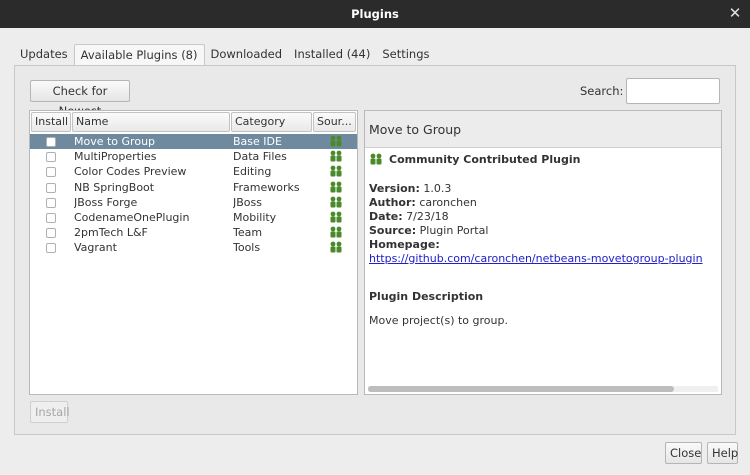 Image resolution: width=750 pixels, height=475 pixels. What do you see at coordinates (438, 320) in the screenshot?
I see `plugin-description-text: Move project(s) to group.` at bounding box center [438, 320].